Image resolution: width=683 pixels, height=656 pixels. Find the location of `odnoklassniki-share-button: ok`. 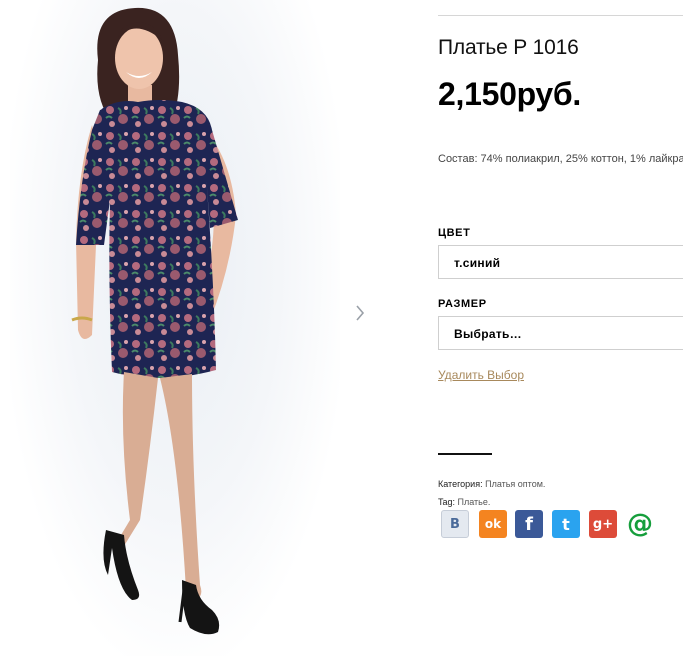

odnoklassniki-share-button: ok is located at coordinates (493, 524).